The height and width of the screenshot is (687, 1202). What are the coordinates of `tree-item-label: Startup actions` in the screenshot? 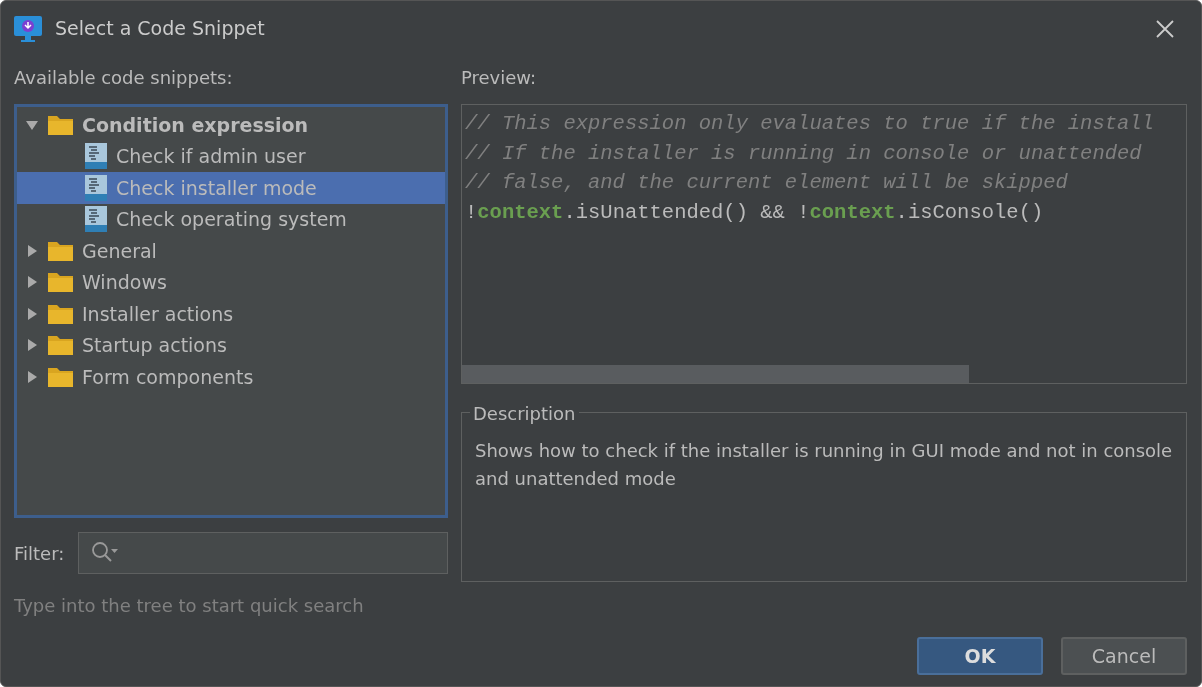 It's located at (154, 345).